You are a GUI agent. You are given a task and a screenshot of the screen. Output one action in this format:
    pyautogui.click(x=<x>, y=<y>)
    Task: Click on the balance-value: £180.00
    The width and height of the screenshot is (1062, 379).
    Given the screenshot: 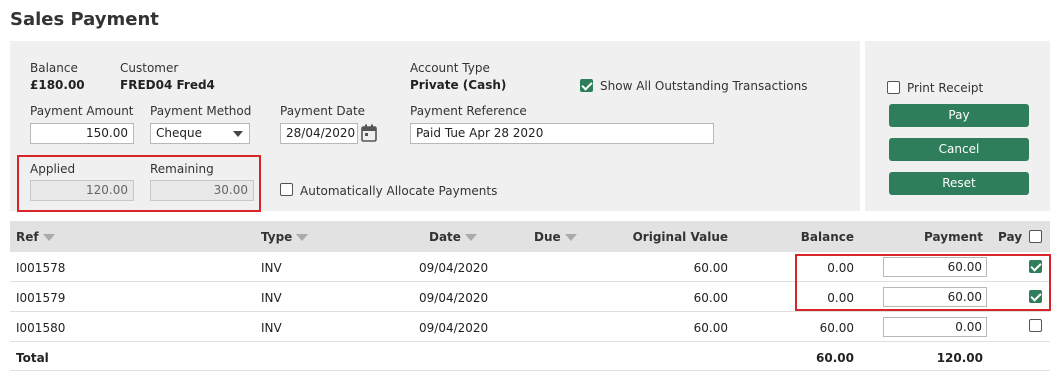 What is the action you would take?
    pyautogui.click(x=57, y=85)
    